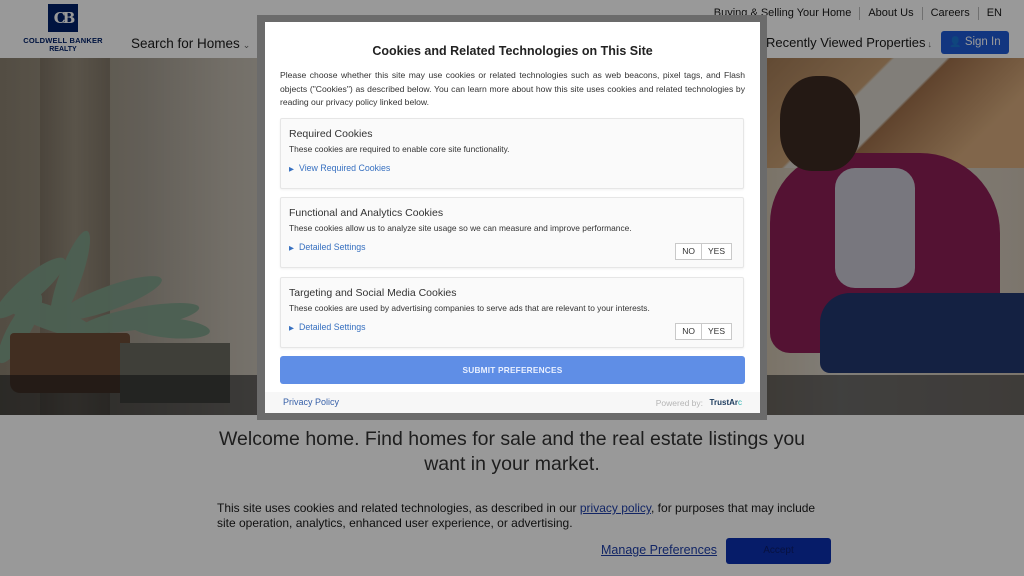 The height and width of the screenshot is (576, 1024). What do you see at coordinates (512, 370) in the screenshot?
I see `submit-preferences-button: SUBMIT PREFERENCES` at bounding box center [512, 370].